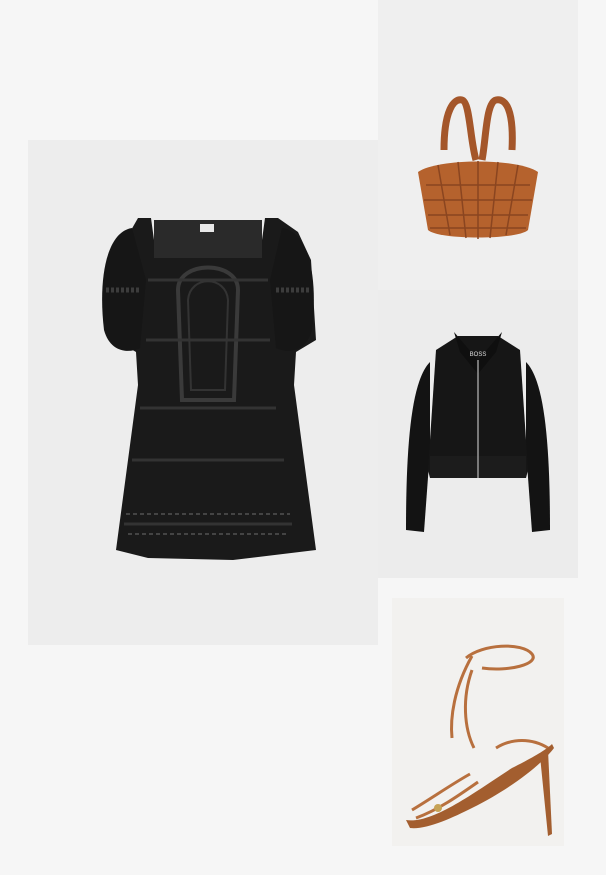 The height and width of the screenshot is (875, 606). Describe the element at coordinates (480, 740) in the screenshot. I see `sandal-image` at that location.